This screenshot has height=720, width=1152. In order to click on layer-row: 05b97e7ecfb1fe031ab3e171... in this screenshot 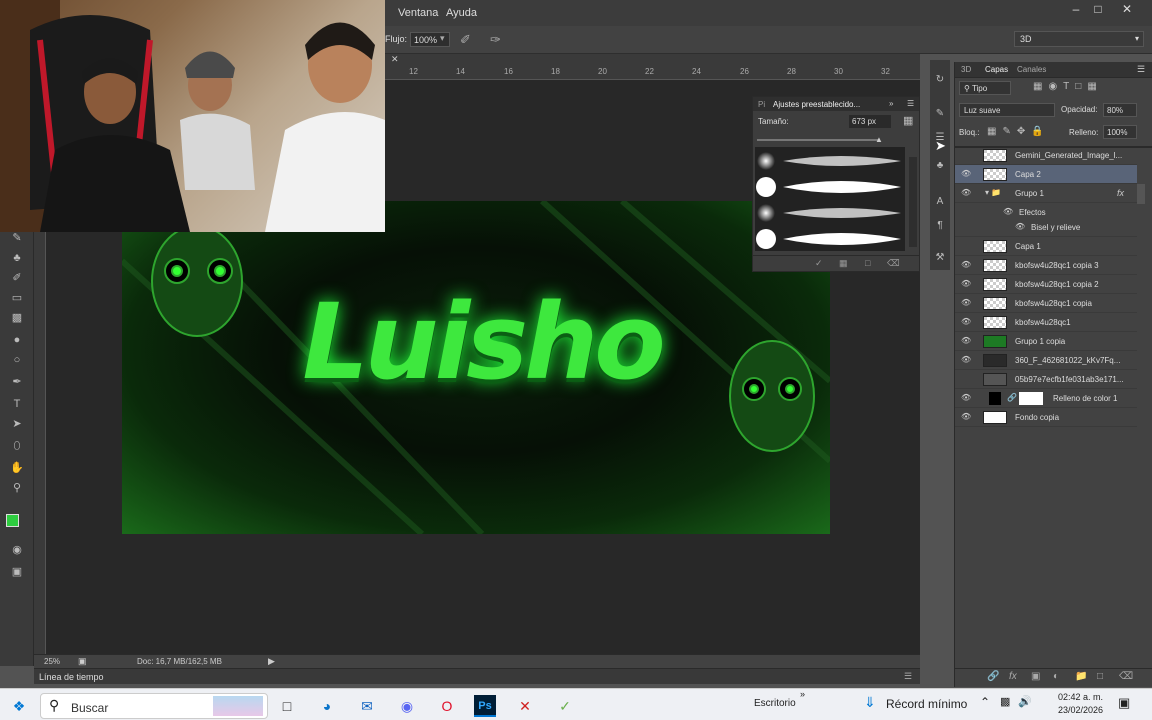, I will do `click(1046, 379)`.